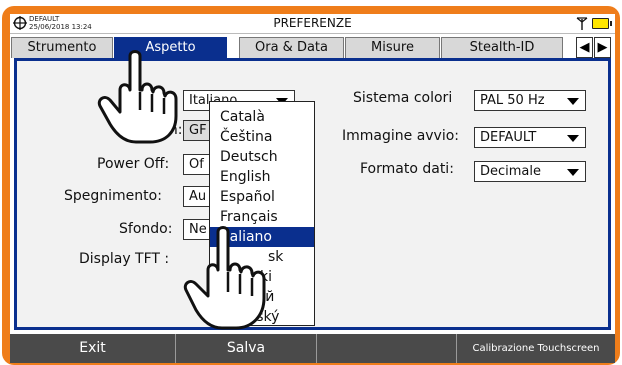 The width and height of the screenshot is (622, 365). Describe the element at coordinates (502, 47) in the screenshot. I see `tab-stealth-id: Stealth-ID` at that location.